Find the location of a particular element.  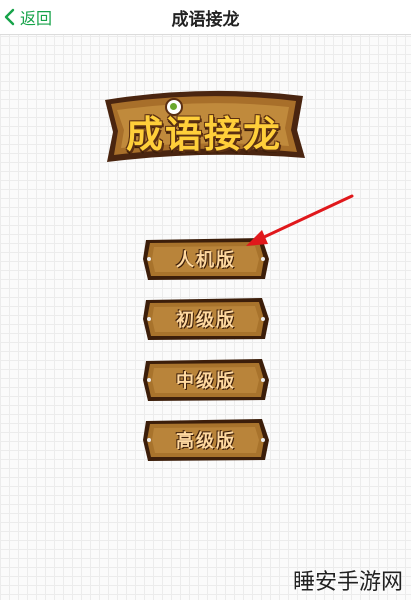

logo-title: 成语接龙 is located at coordinates (204, 134).